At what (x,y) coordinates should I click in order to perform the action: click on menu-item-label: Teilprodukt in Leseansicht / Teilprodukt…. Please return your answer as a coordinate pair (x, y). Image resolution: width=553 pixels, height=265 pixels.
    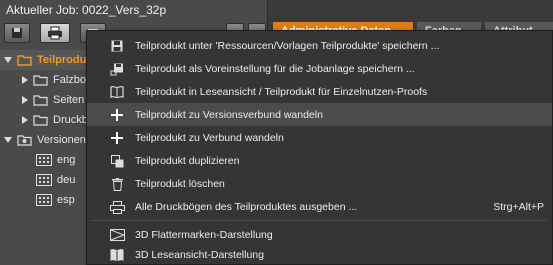
    Looking at the image, I should click on (281, 91).